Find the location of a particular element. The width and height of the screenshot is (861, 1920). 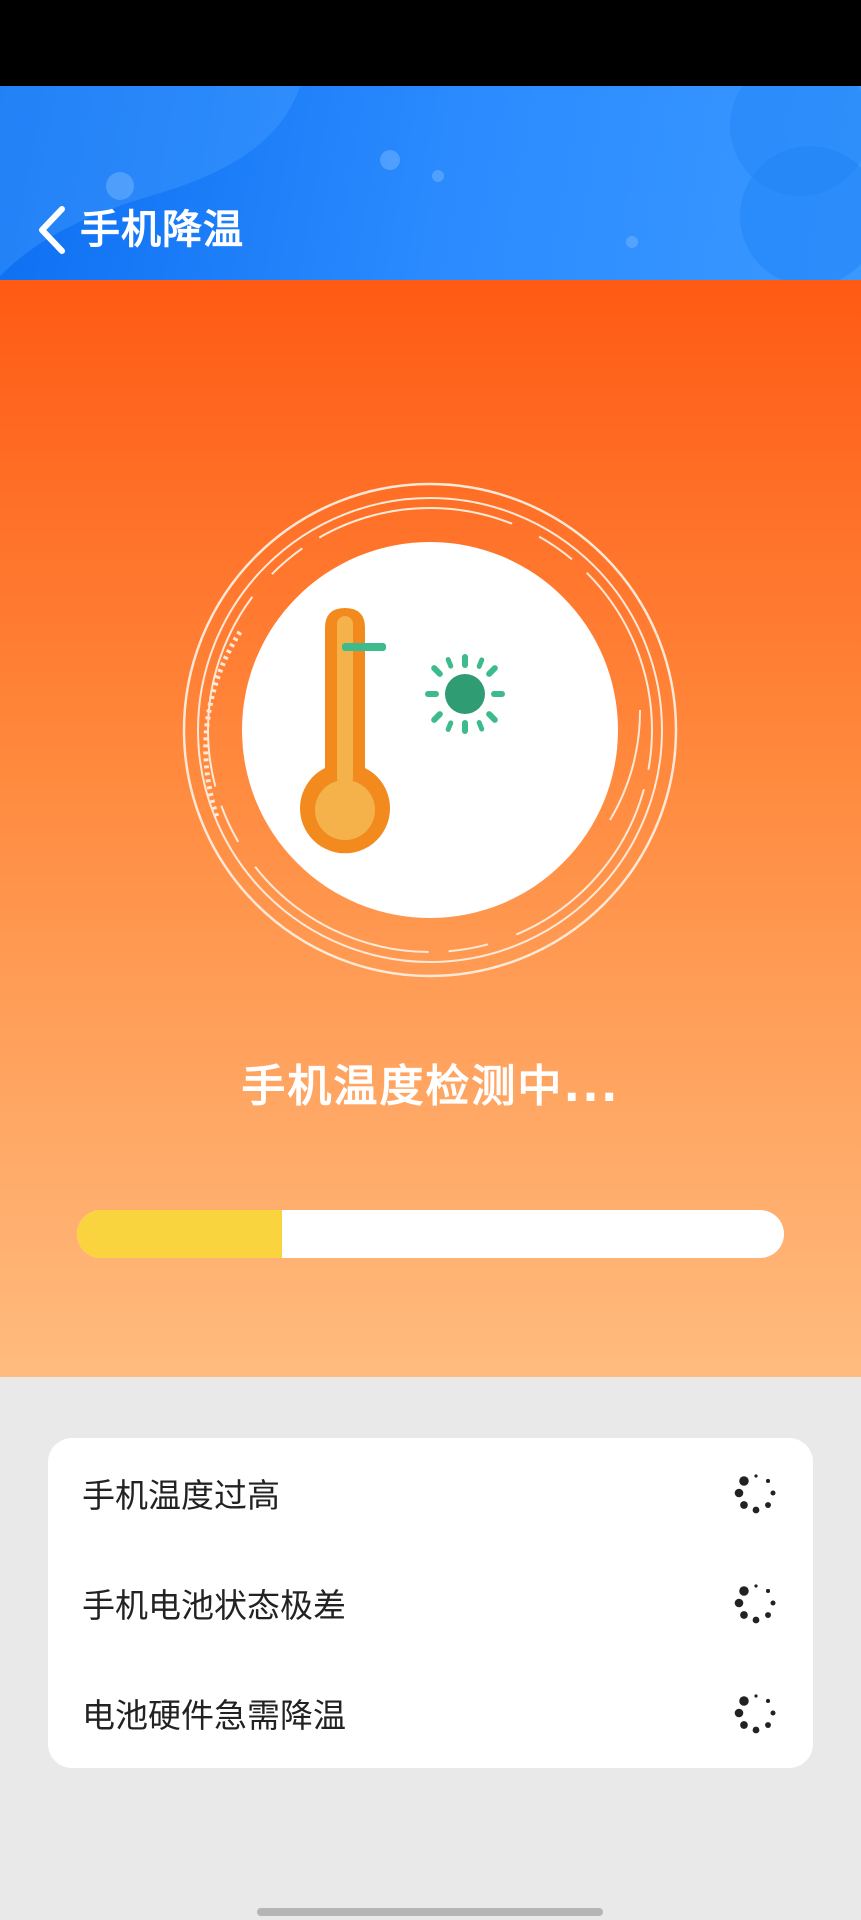

check-item: 电池硬件急需降温 is located at coordinates (430, 1713).